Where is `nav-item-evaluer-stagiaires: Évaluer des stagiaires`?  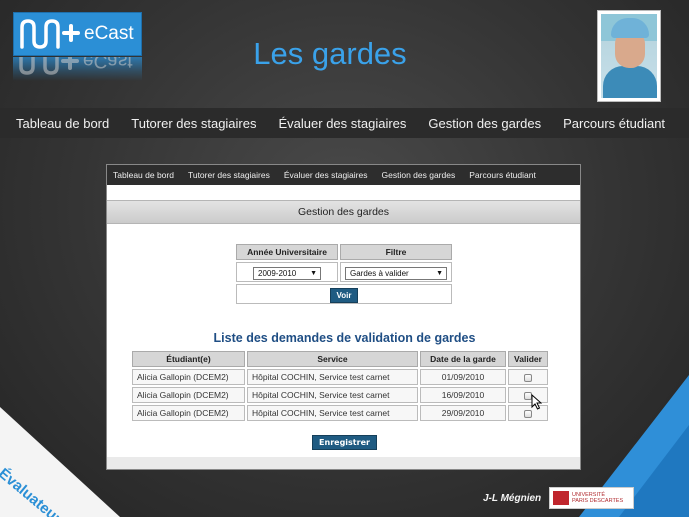 nav-item-evaluer-stagiaires: Évaluer des stagiaires is located at coordinates (343, 123).